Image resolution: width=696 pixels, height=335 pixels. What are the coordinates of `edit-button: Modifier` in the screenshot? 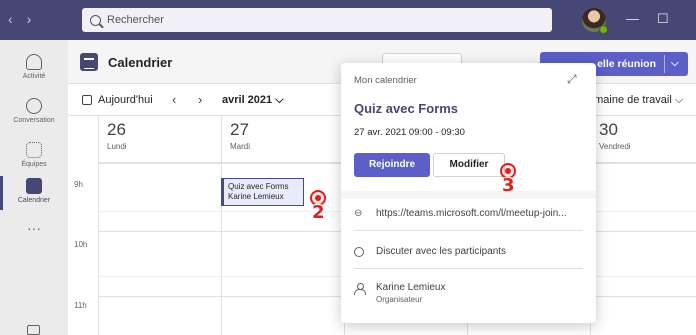 It's located at (469, 165).